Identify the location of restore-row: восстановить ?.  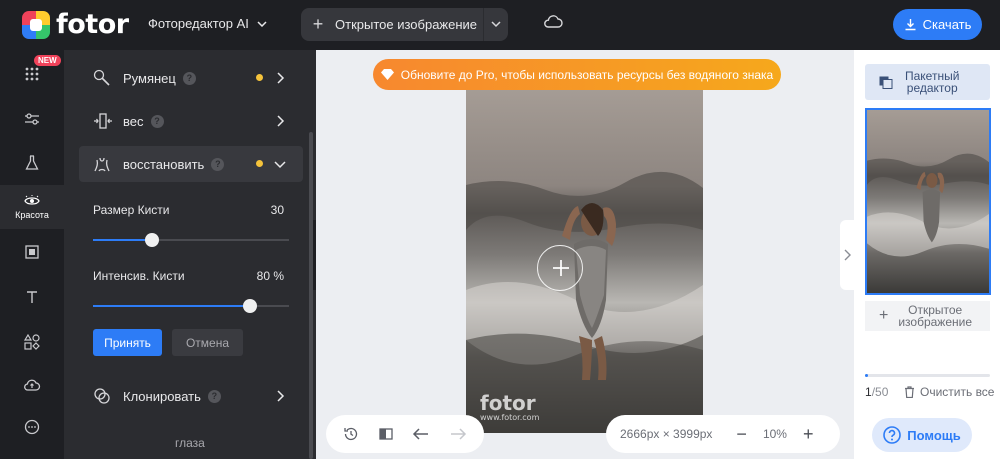
(191, 164).